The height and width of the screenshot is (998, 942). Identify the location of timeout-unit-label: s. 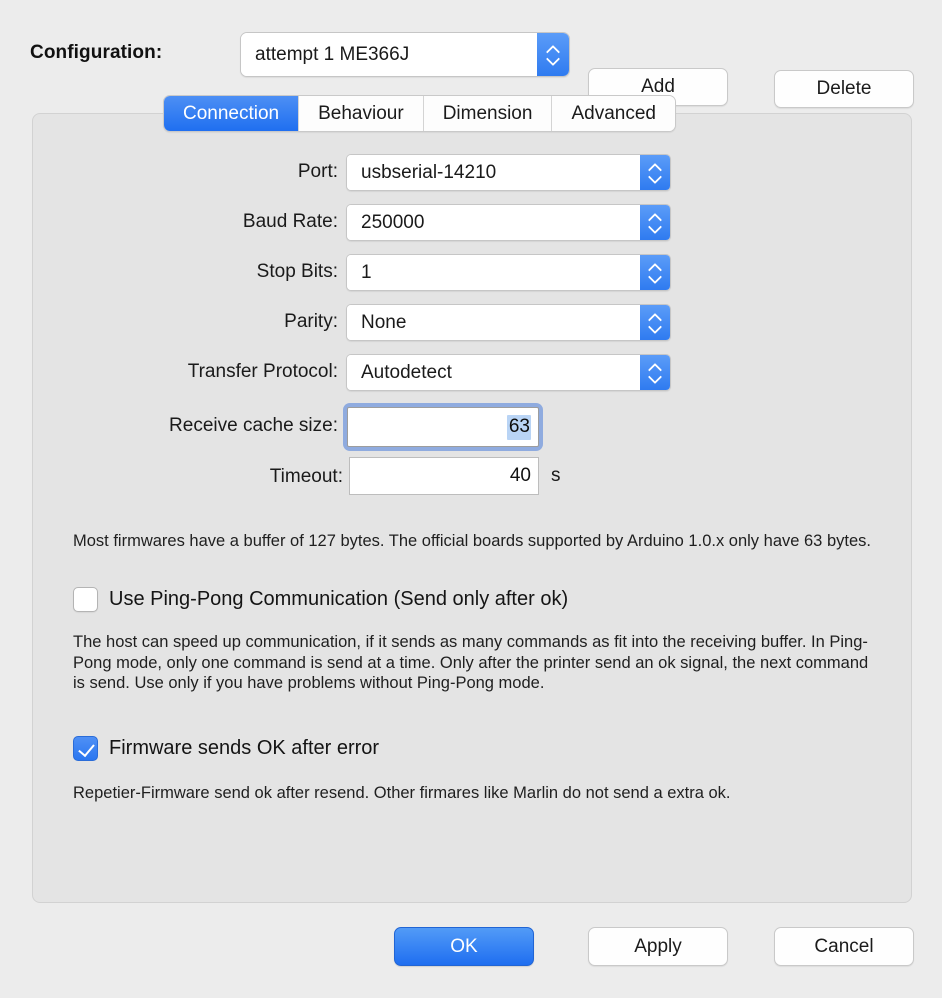
(556, 475).